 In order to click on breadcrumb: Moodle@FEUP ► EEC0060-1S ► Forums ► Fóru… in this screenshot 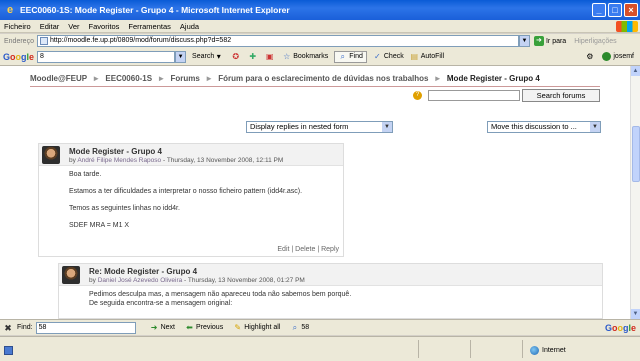, I will do `click(310, 79)`.